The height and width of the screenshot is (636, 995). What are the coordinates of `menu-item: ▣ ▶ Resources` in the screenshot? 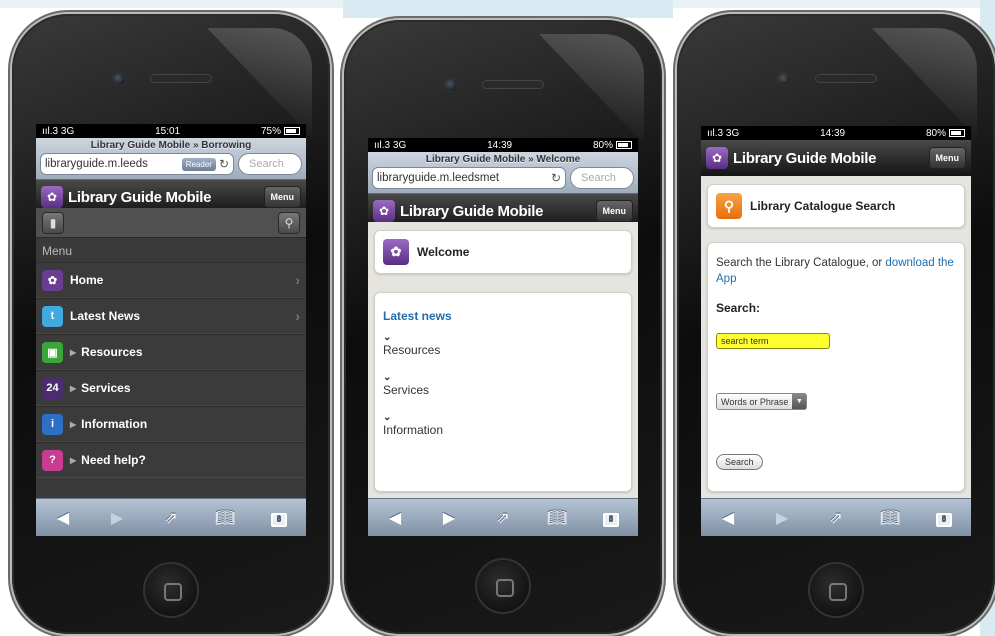 It's located at (171, 352).